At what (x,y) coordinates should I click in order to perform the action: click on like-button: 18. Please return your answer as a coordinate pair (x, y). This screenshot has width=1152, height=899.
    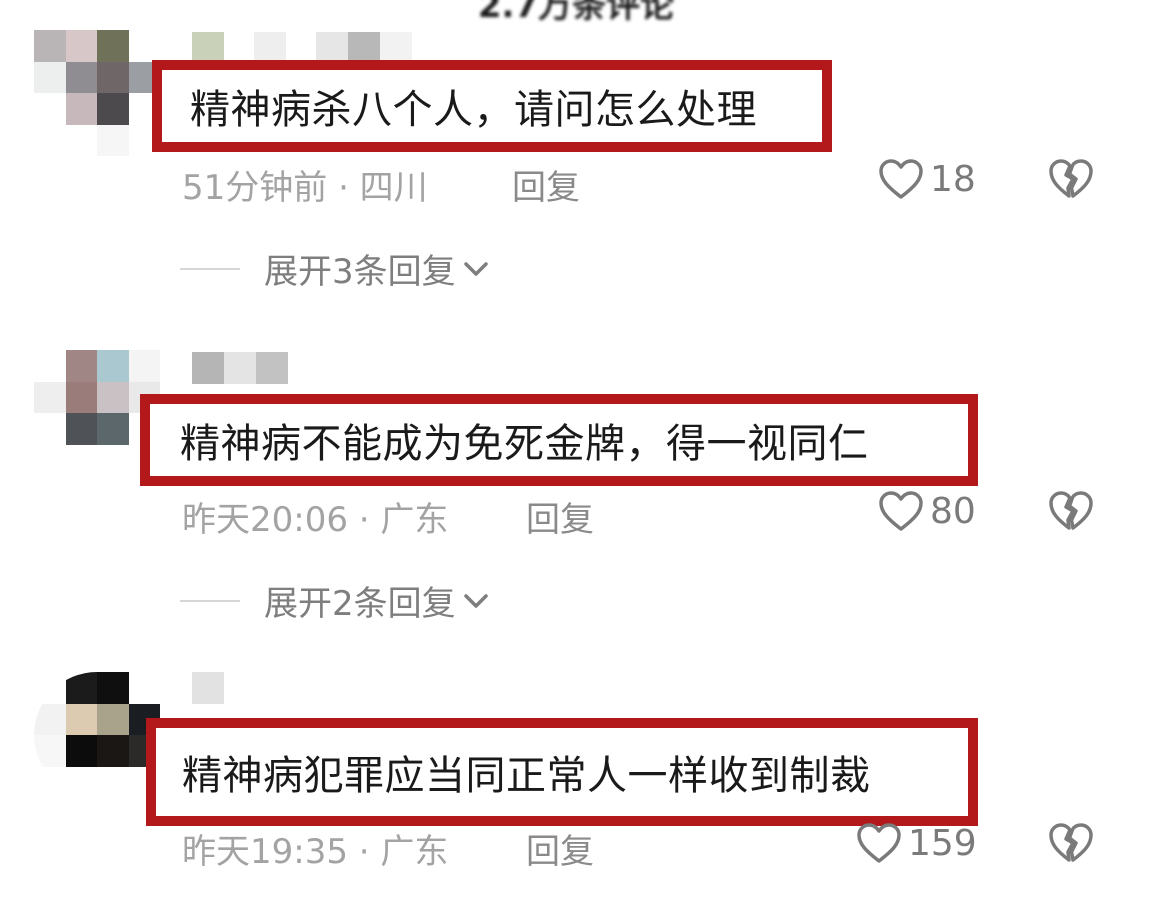
    Looking at the image, I should click on (927, 179).